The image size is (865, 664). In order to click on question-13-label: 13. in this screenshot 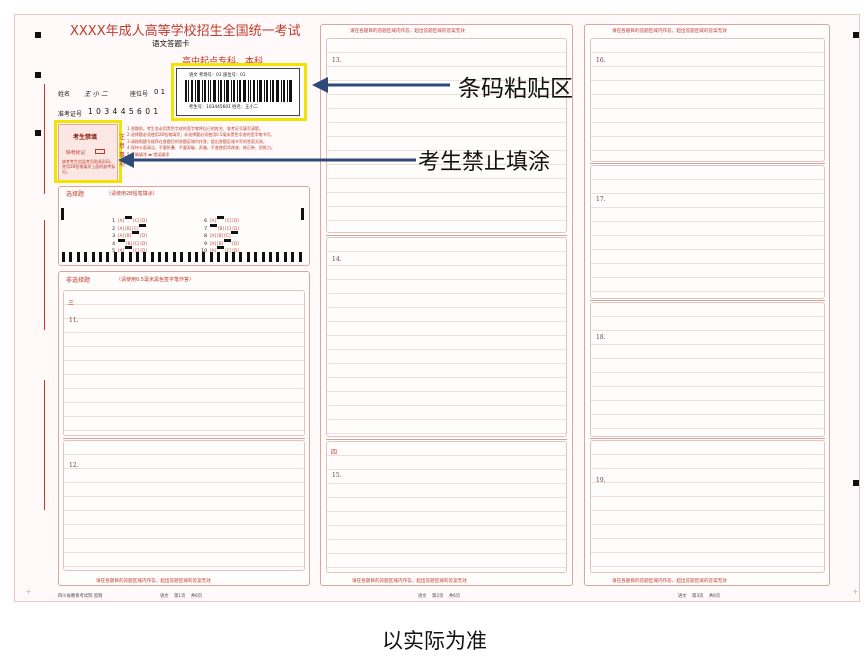, I will do `click(337, 60)`.